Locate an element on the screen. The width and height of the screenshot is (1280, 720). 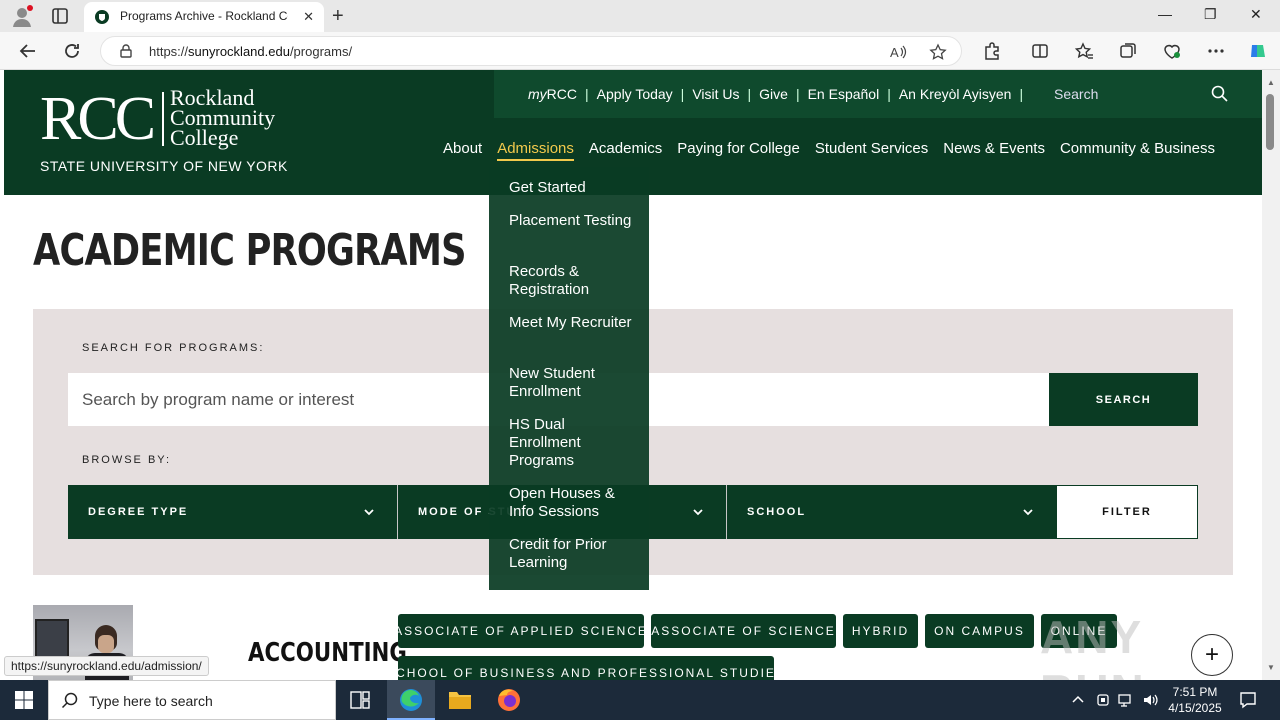
browser-toolbar: https://sunyrockland.edu/programs/ A is located at coordinates (640, 51).